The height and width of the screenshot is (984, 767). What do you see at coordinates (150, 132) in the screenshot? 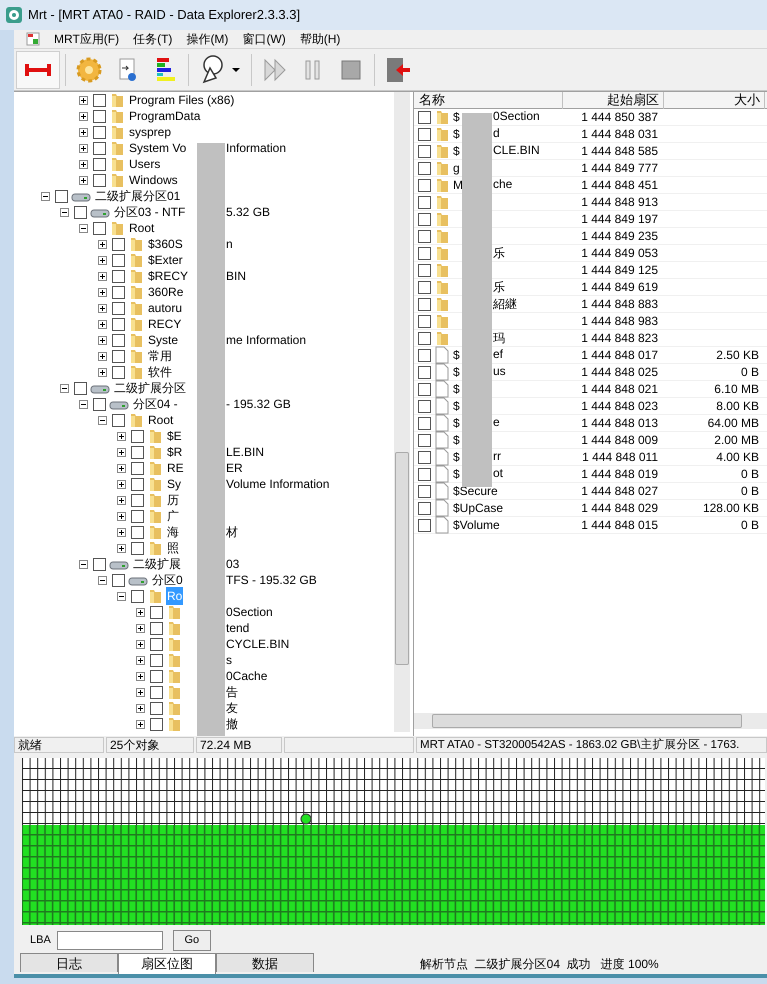
I see `tree-item-label: sysprep` at bounding box center [150, 132].